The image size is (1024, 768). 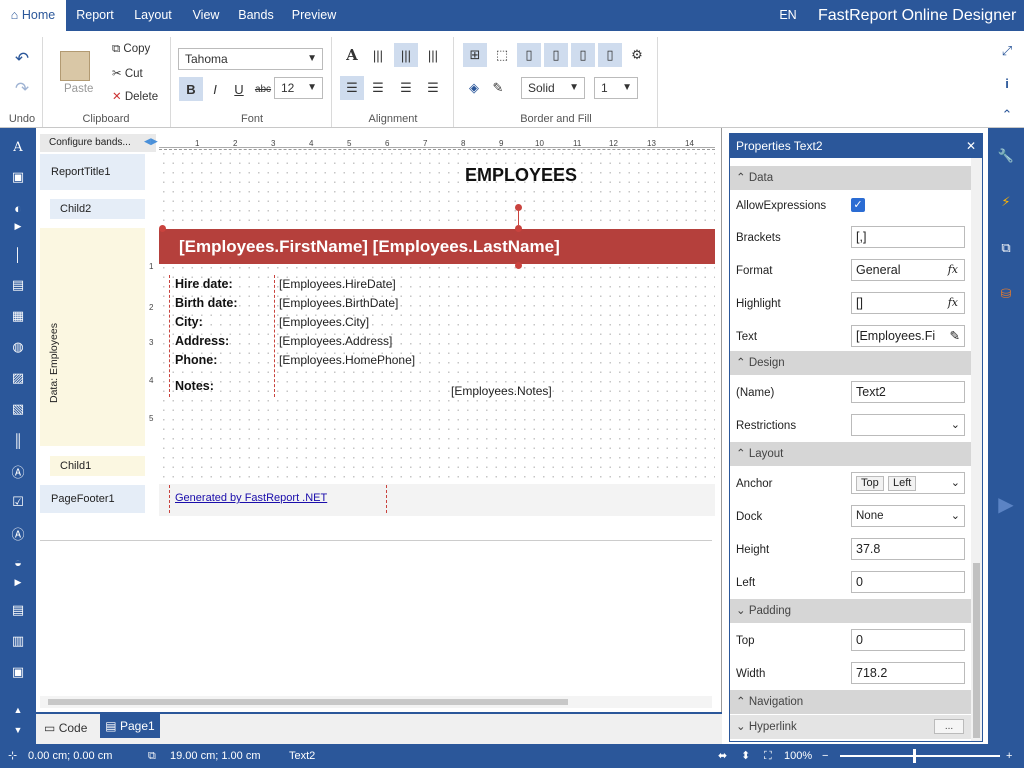 What do you see at coordinates (920, 756) in the screenshot?
I see `zoom-slider` at bounding box center [920, 756].